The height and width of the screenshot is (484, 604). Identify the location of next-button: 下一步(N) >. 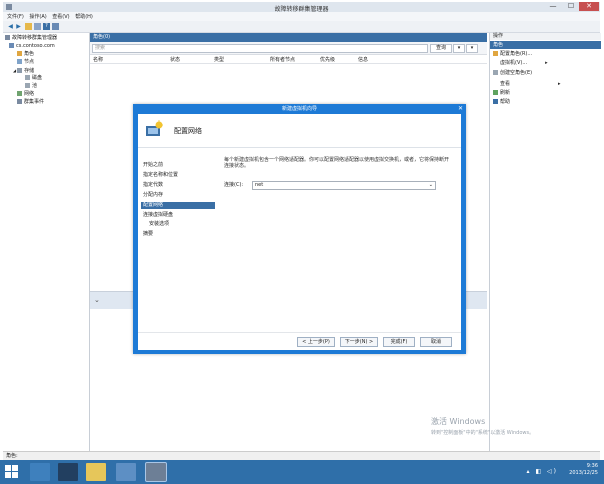
(359, 342).